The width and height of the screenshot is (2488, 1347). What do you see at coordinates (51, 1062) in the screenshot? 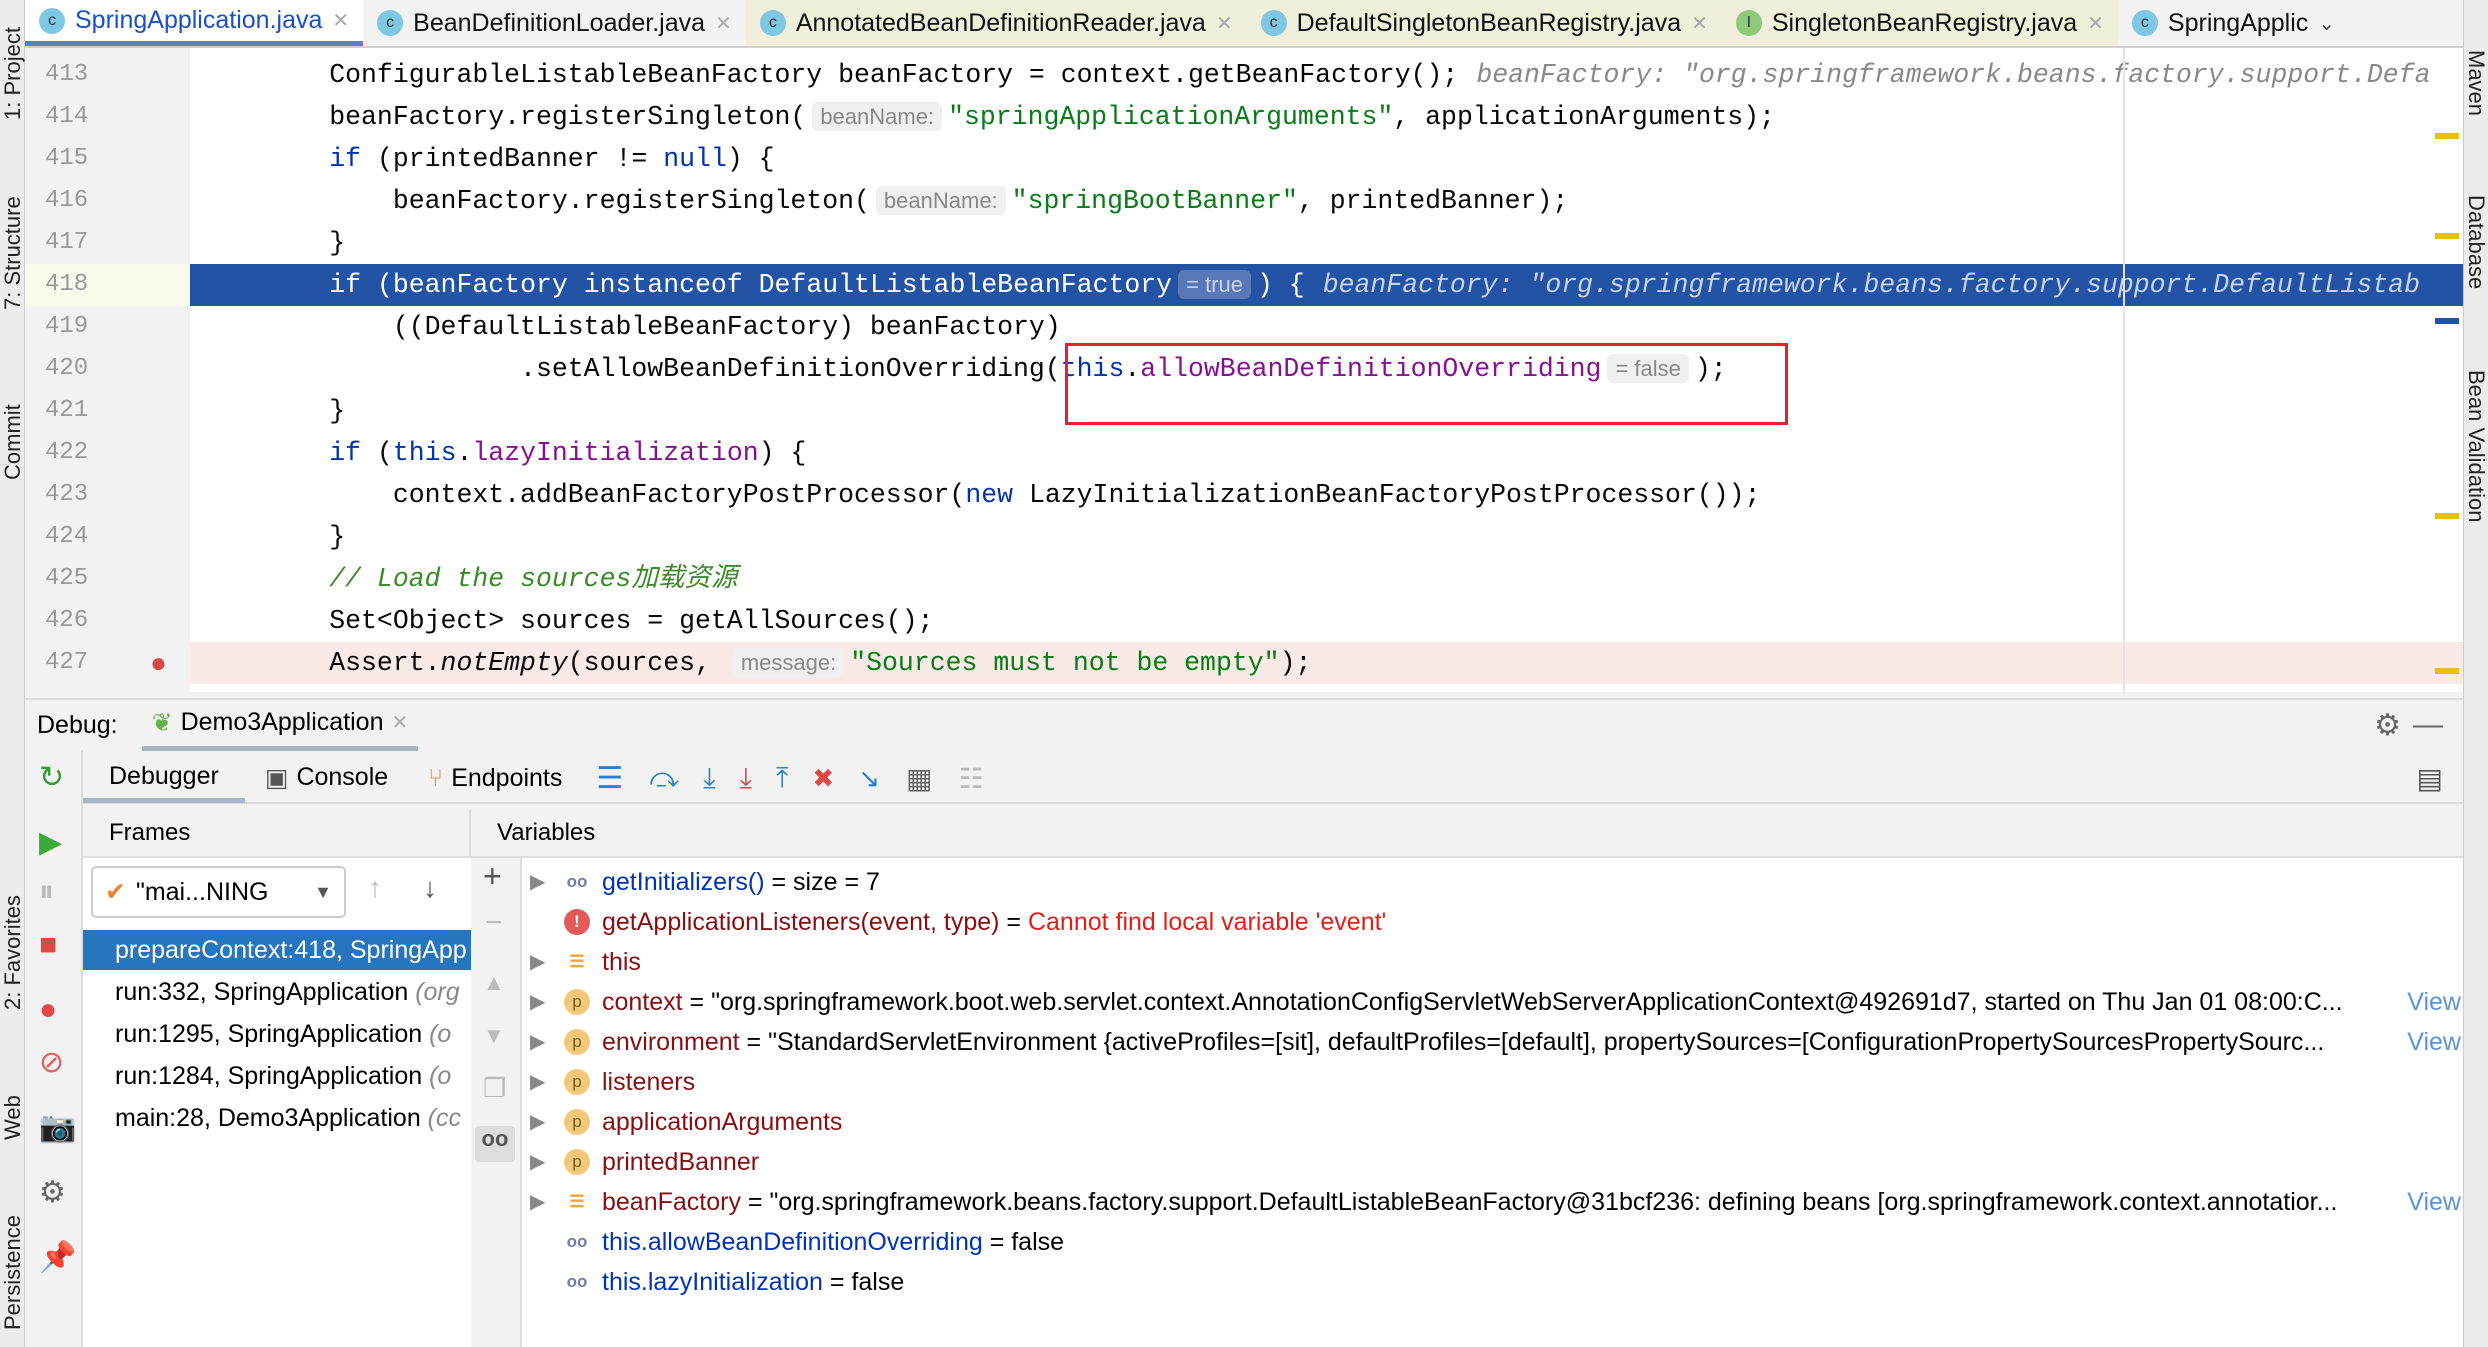
I see `mute-breakpoints-icon: ⊘` at bounding box center [51, 1062].